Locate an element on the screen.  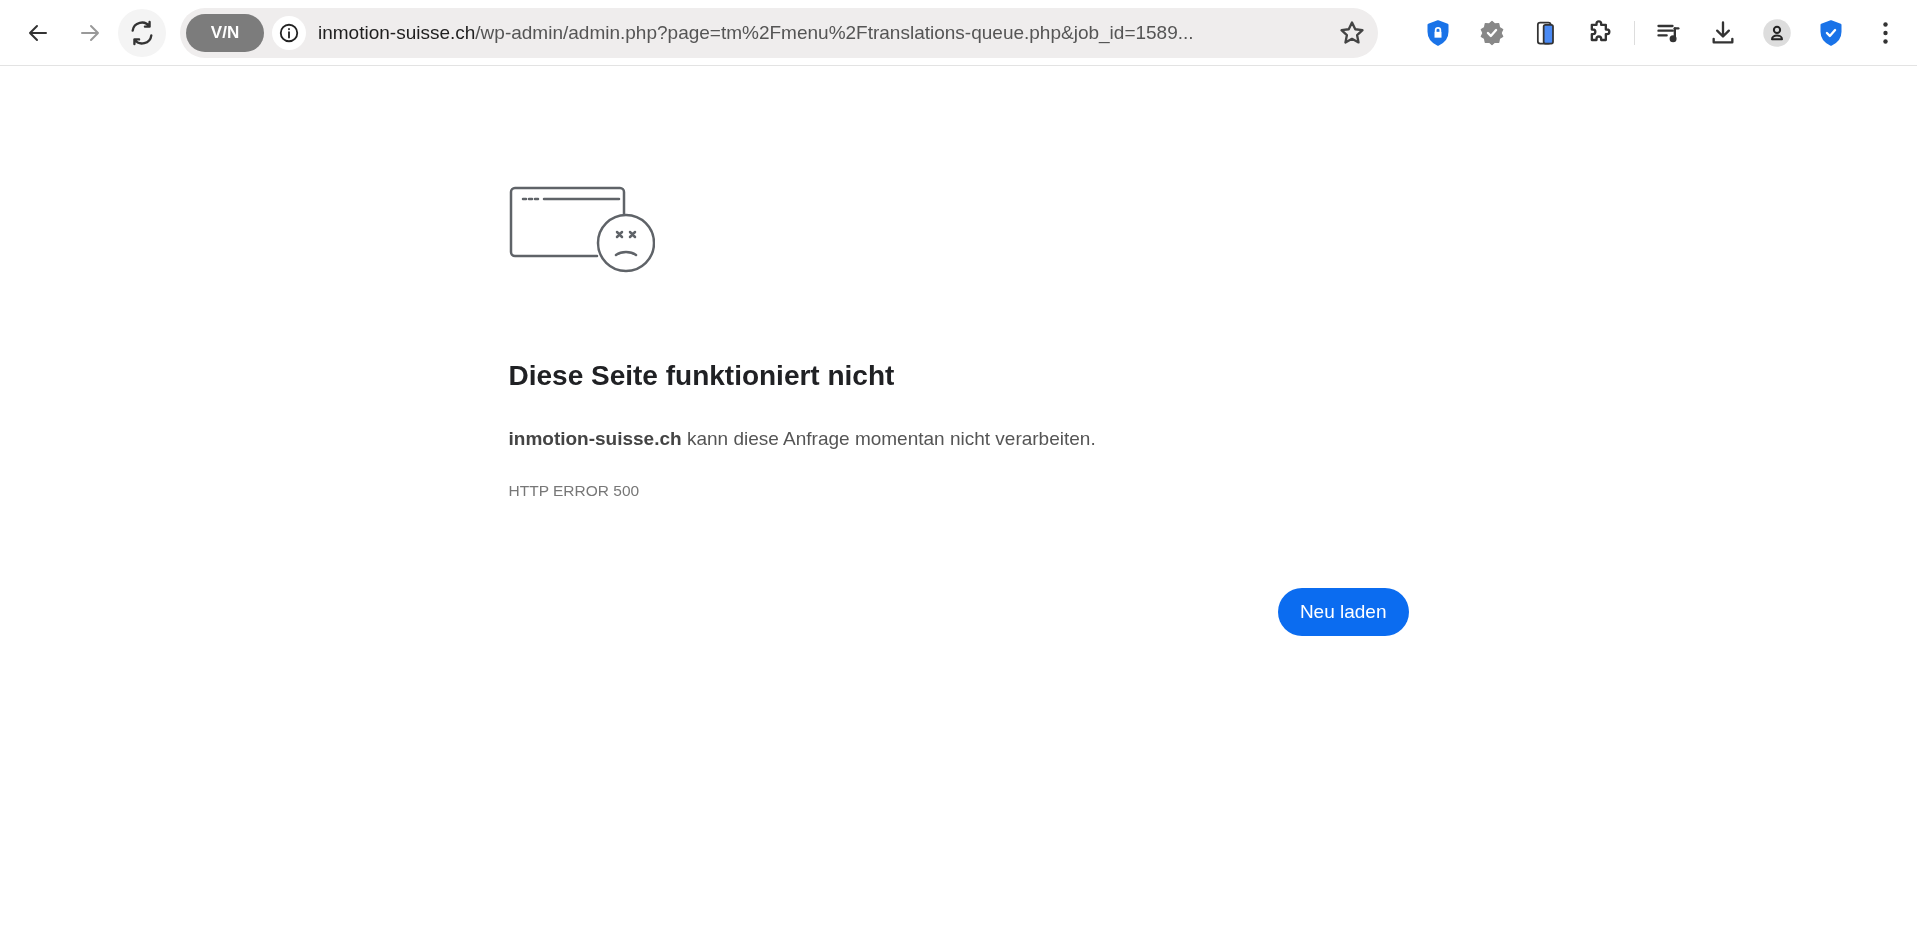
avatar-icon is located at coordinates (1777, 32).